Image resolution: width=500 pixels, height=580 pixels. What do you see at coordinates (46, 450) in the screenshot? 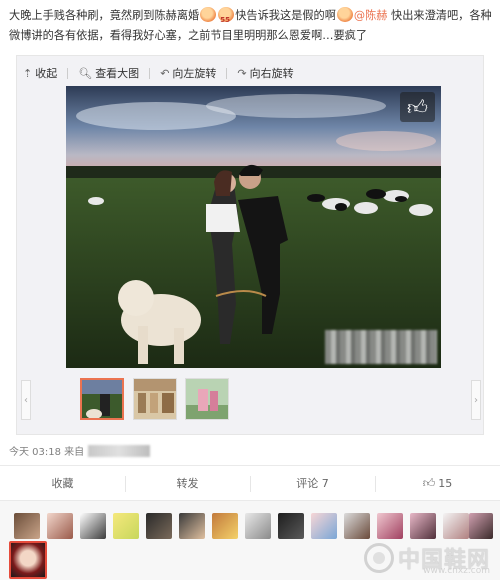
I see `post-time: 今天 03:18 来自` at bounding box center [46, 450].